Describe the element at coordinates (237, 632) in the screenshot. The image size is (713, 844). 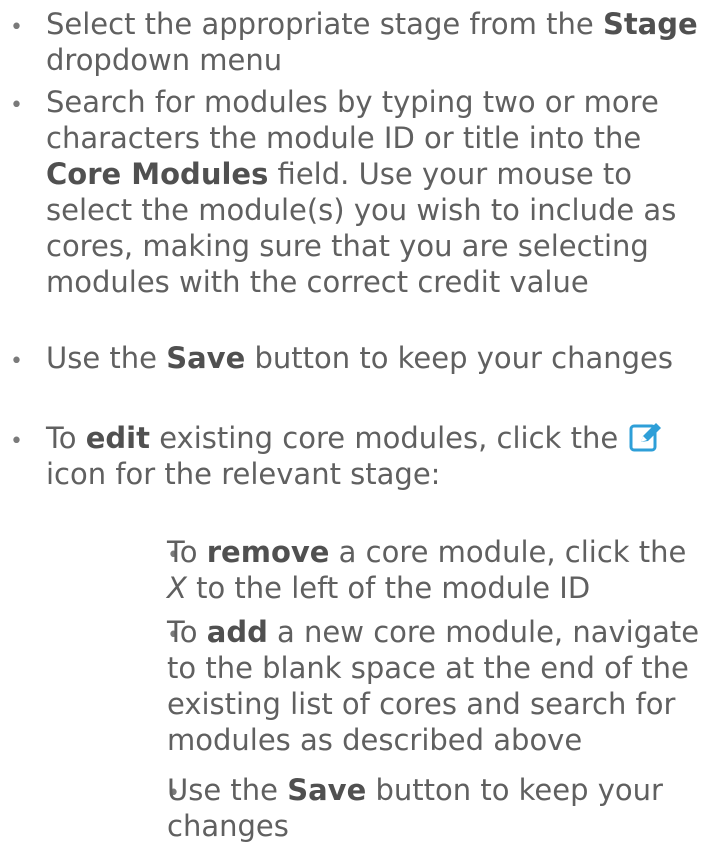
I see `add-label: add` at that location.